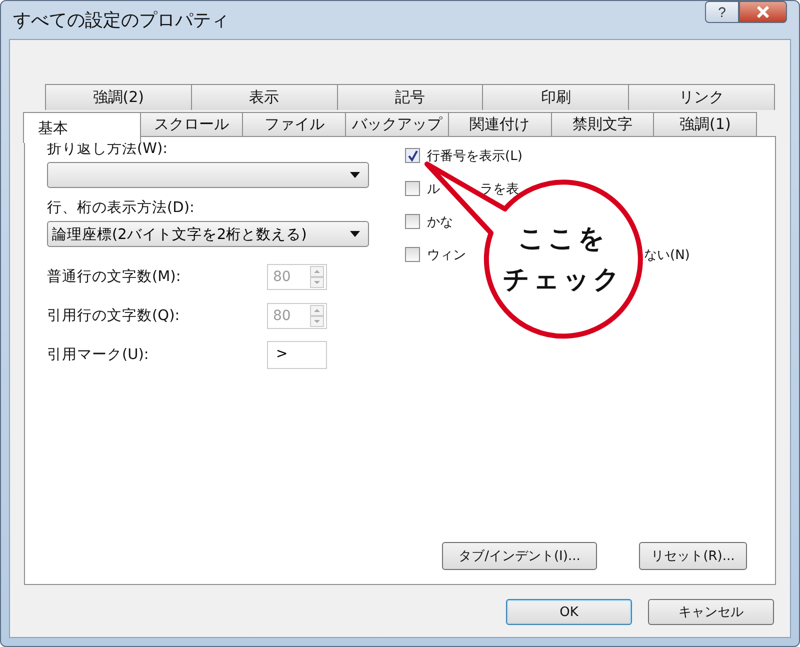 The width and height of the screenshot is (800, 647). Describe the element at coordinates (192, 124) in the screenshot. I see `tab: スクロール` at that location.